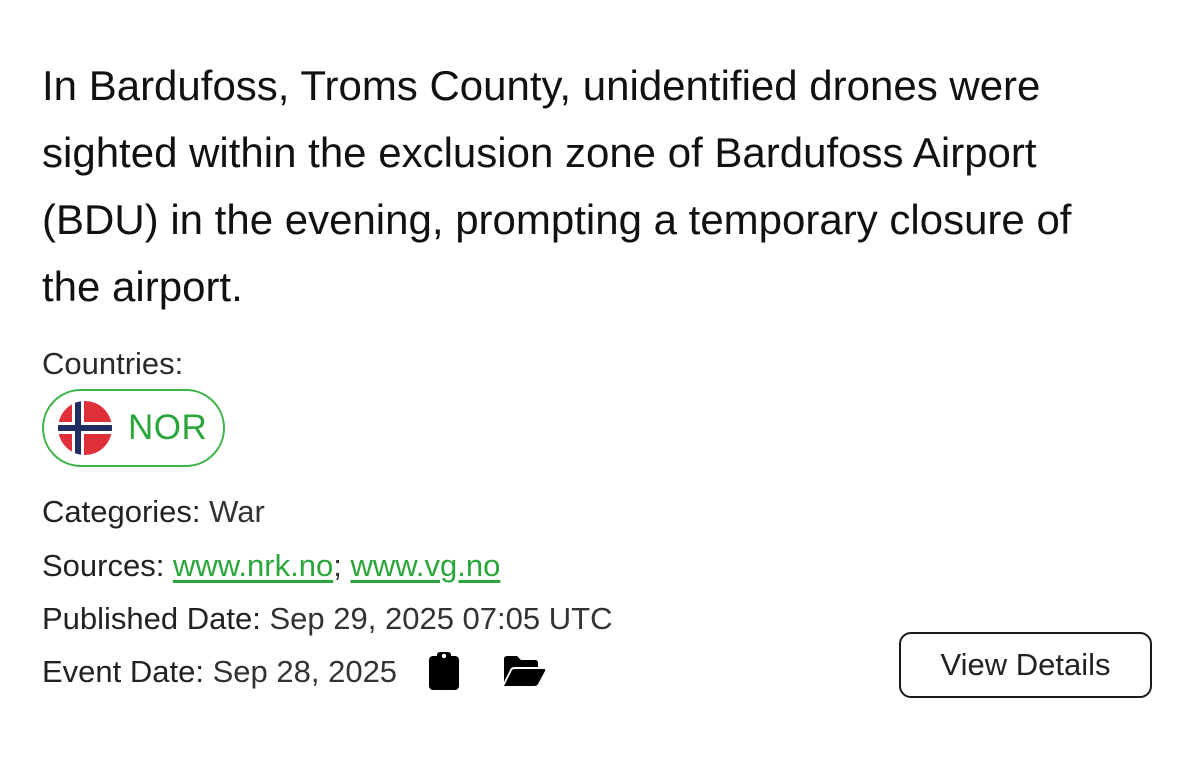 The height and width of the screenshot is (760, 1190). What do you see at coordinates (441, 618) in the screenshot?
I see `published-date-value: Sep 29, 2025 07:05 UTC` at bounding box center [441, 618].